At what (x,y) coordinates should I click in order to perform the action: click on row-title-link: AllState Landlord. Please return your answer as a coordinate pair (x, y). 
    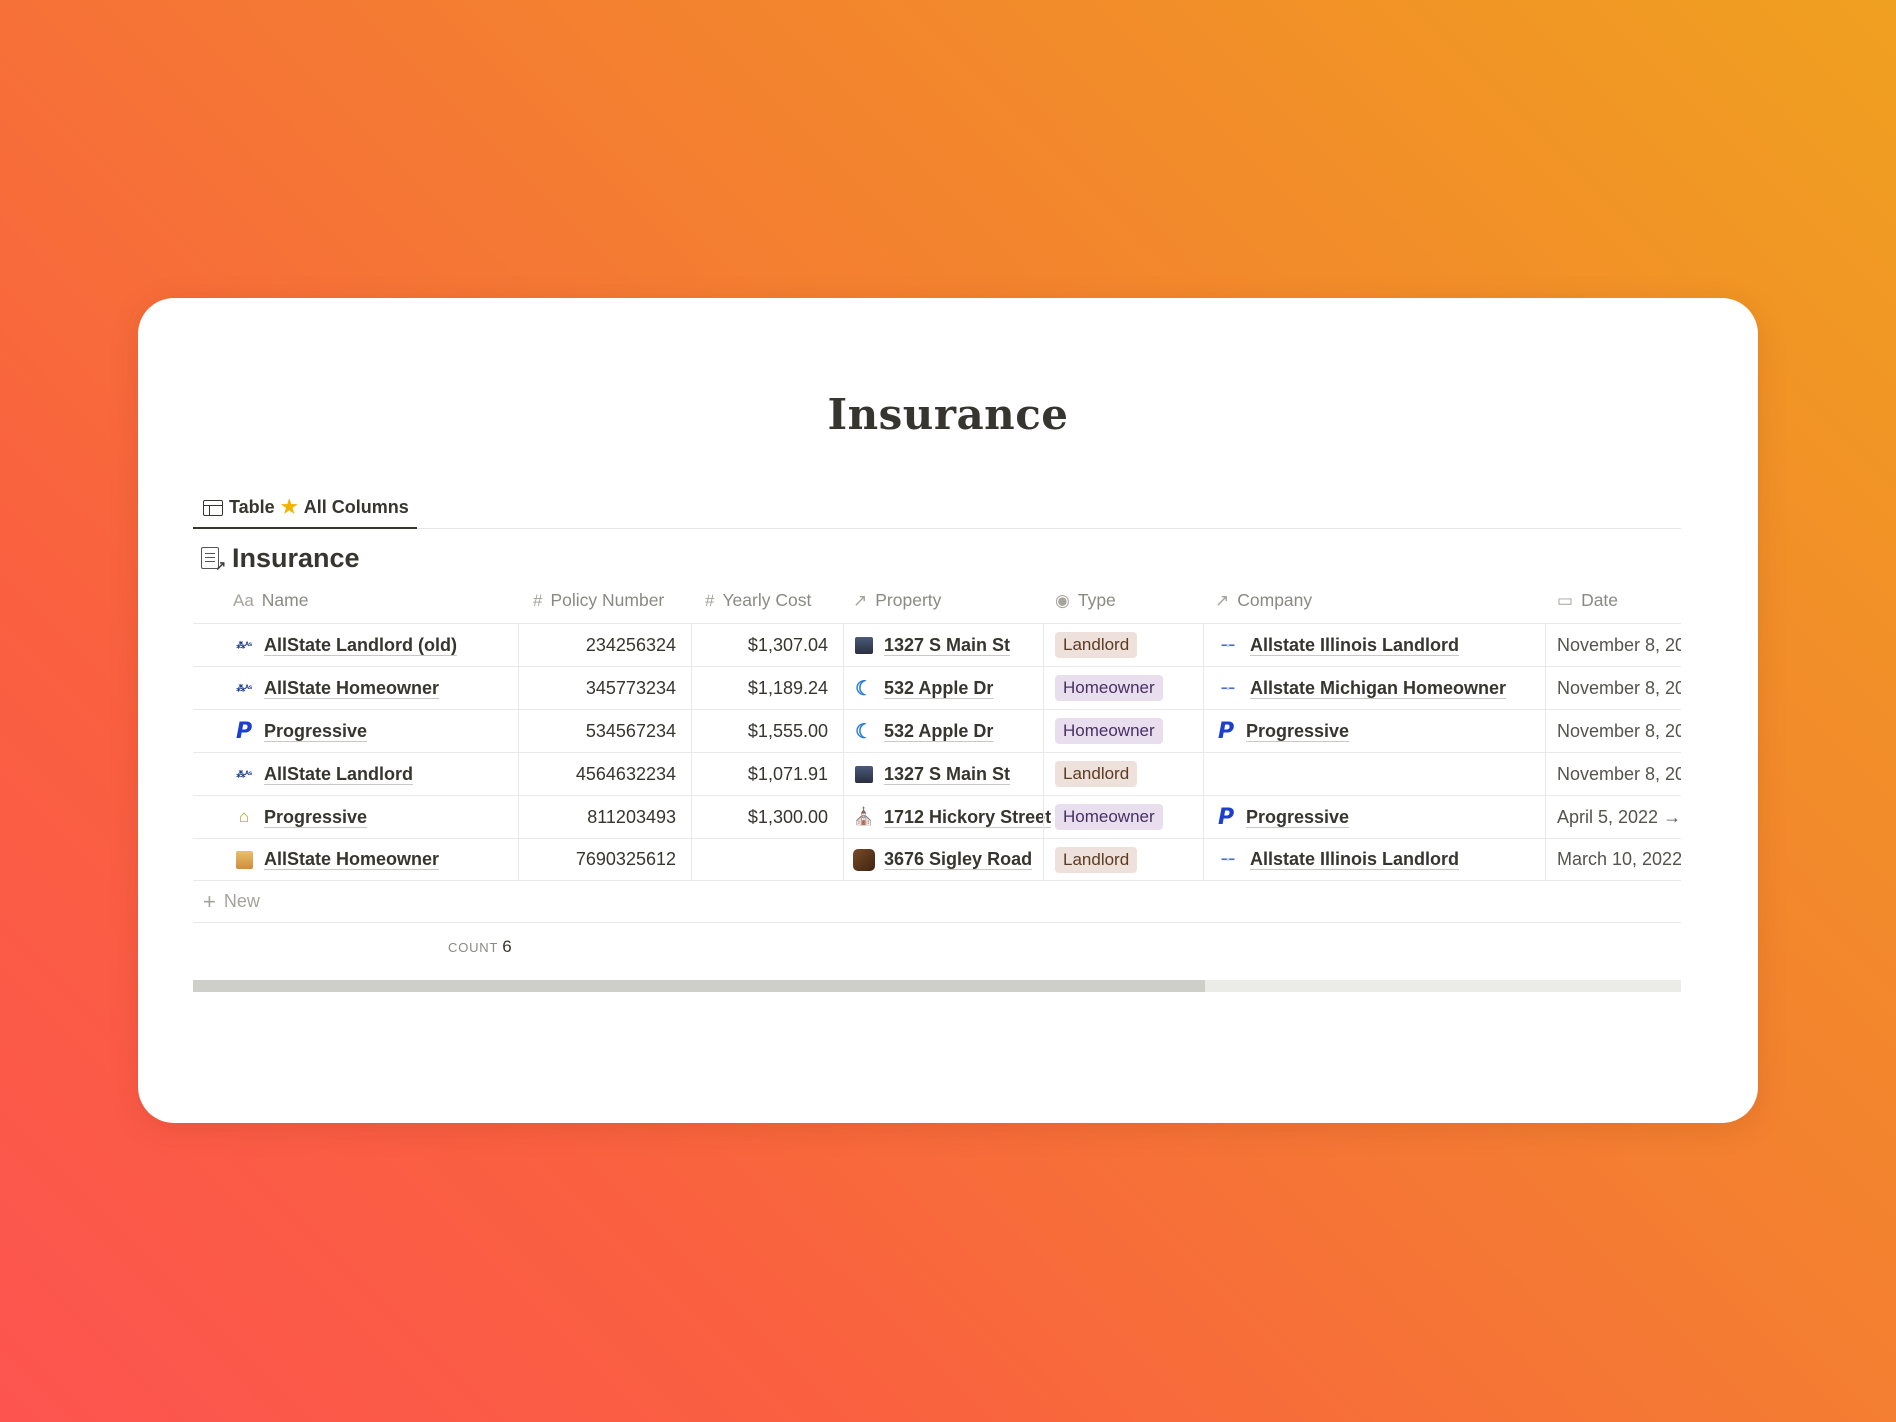
    Looking at the image, I should click on (338, 774).